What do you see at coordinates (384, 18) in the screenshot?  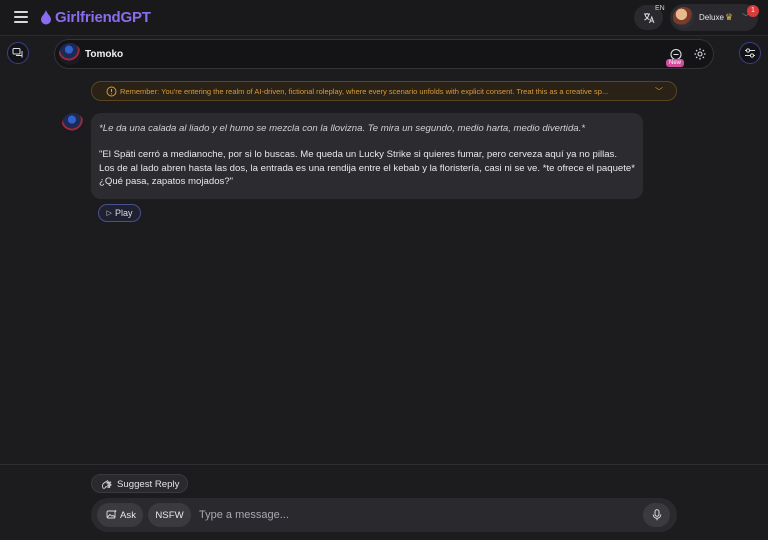 I see `top-bar: GirlfriendGPT EN Deluxe ♛ ﹀ 1` at bounding box center [384, 18].